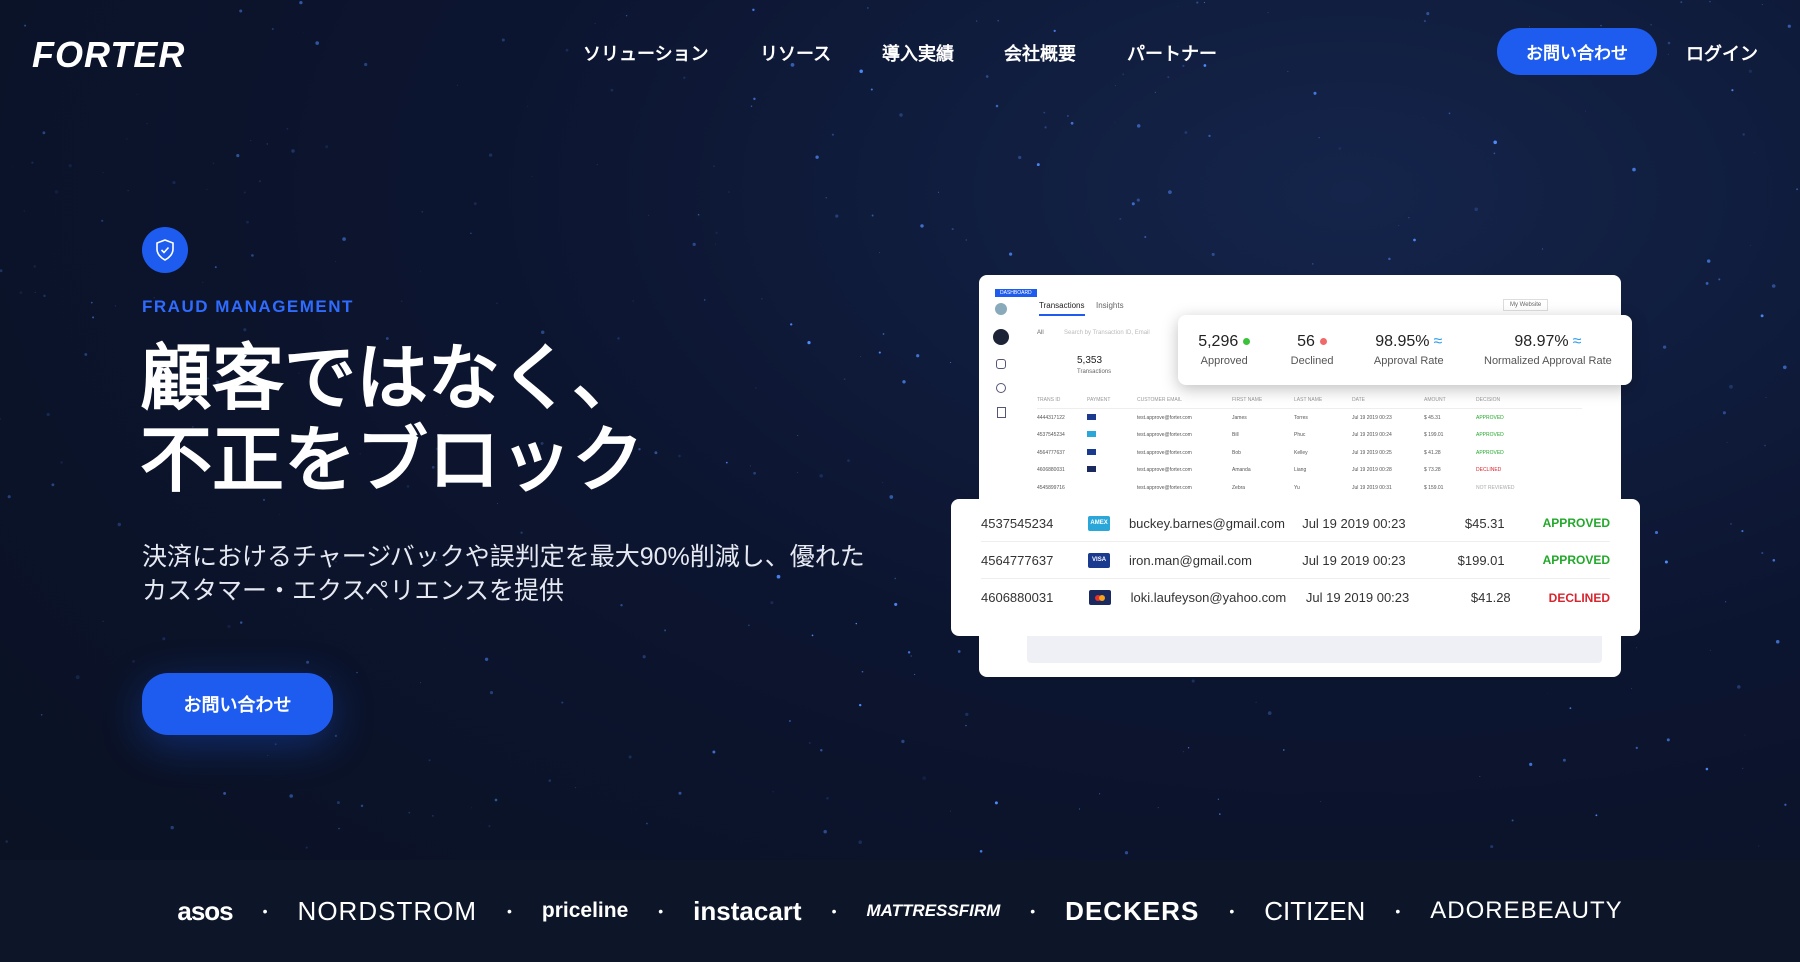  I want to click on nav-solutions: ソリューション, so click(646, 53).